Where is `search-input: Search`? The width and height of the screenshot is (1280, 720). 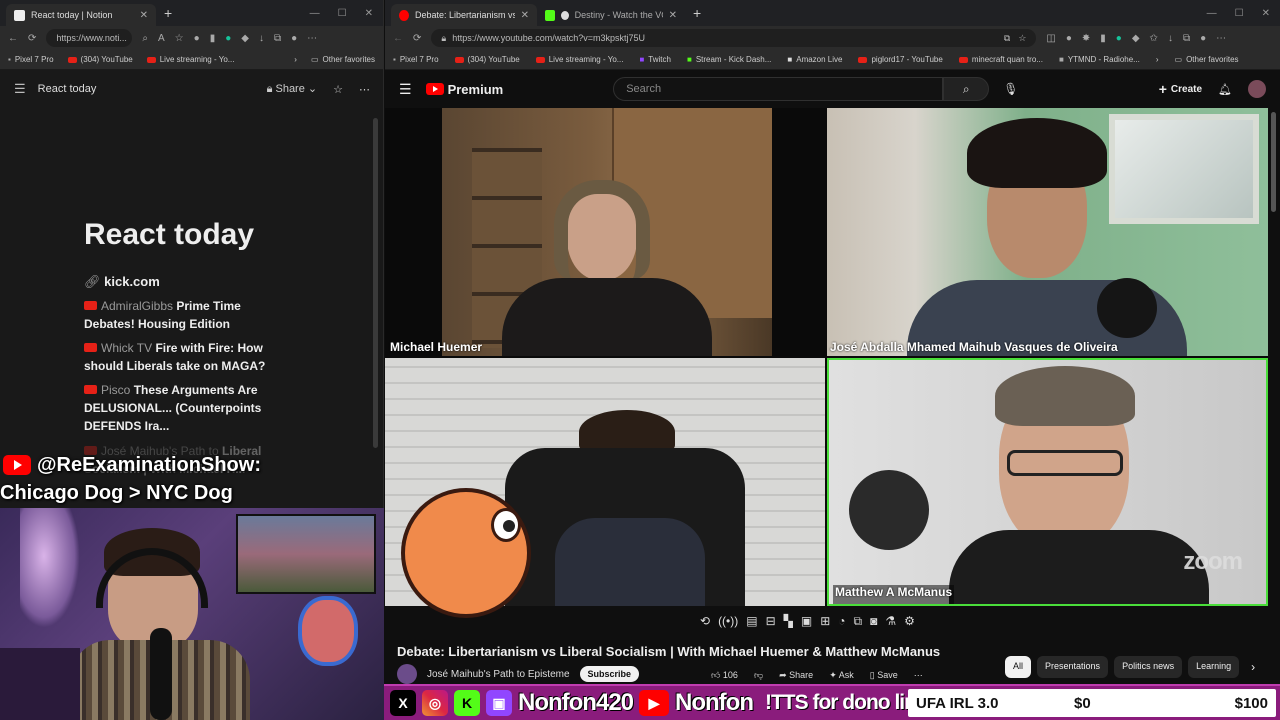
search-input: Search is located at coordinates (778, 89).